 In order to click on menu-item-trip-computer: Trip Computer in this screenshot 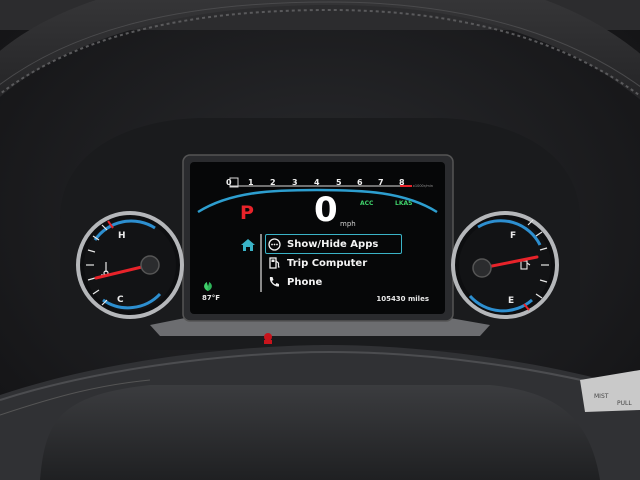, I will do `click(316, 263)`.